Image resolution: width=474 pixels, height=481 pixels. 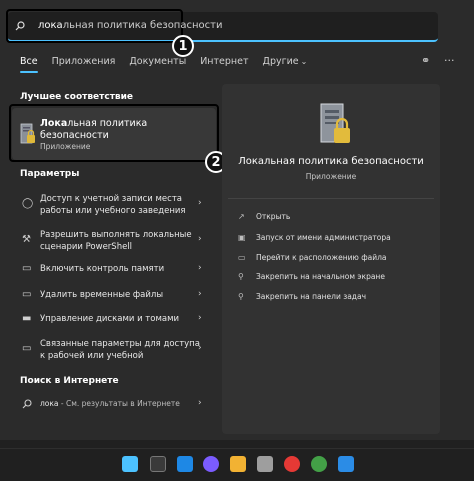 I want to click on search-input: локальная политика безопасности, so click(x=130, y=25).